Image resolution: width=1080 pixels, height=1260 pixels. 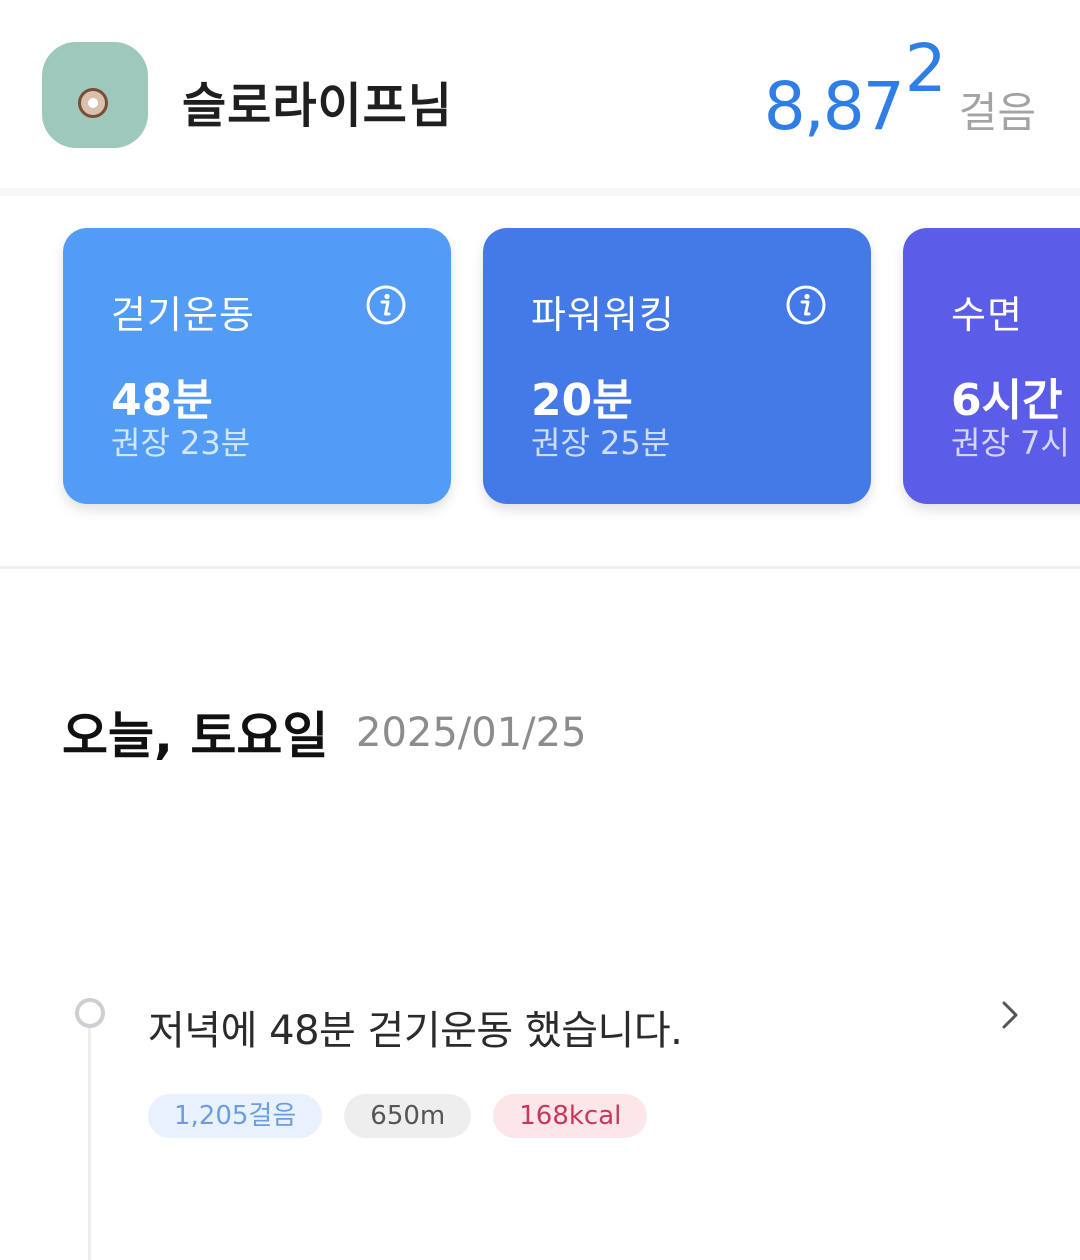 What do you see at coordinates (925, 68) in the screenshot?
I see `step-count-last-digit: 2` at bounding box center [925, 68].